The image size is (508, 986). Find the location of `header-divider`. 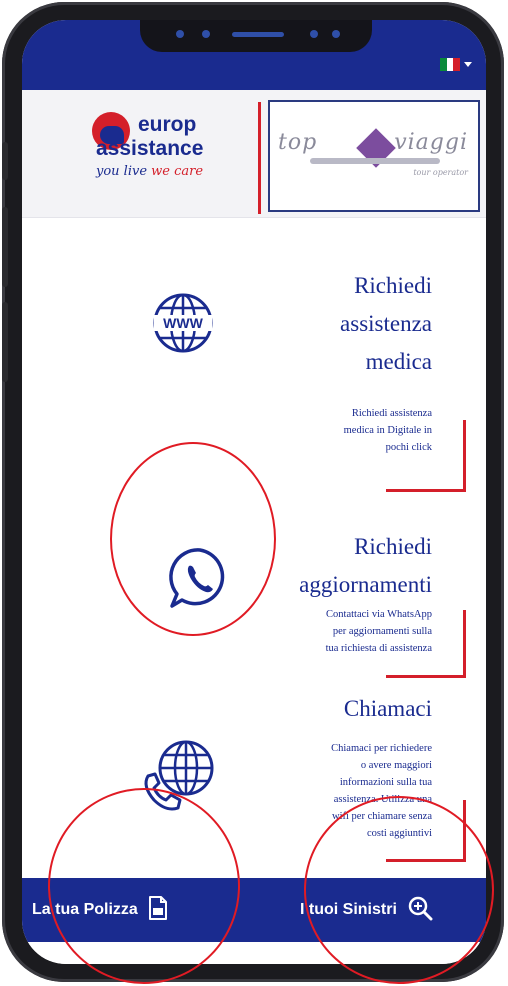

header-divider is located at coordinates (259, 158).